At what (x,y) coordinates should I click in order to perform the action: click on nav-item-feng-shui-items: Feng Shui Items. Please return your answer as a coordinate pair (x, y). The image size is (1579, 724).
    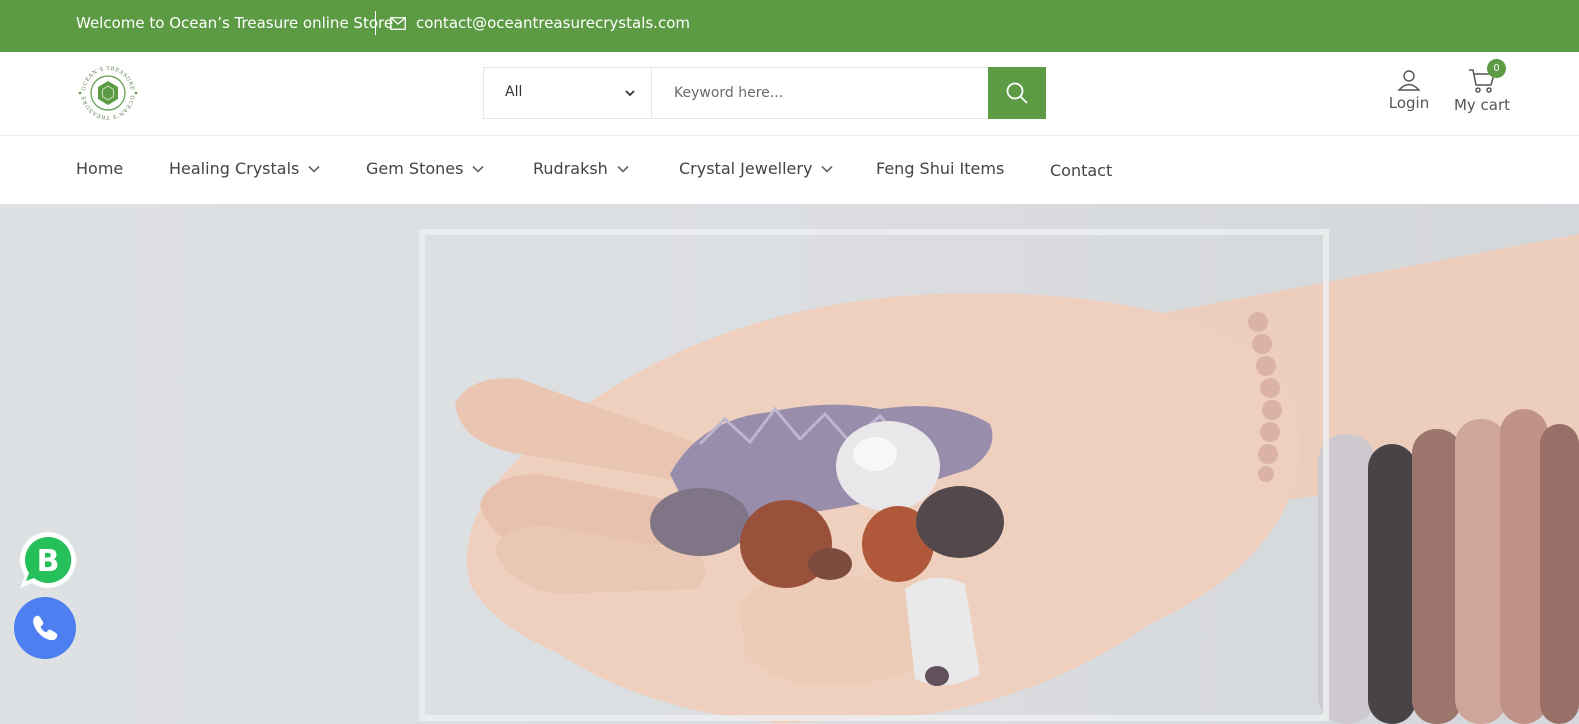
    Looking at the image, I should click on (940, 168).